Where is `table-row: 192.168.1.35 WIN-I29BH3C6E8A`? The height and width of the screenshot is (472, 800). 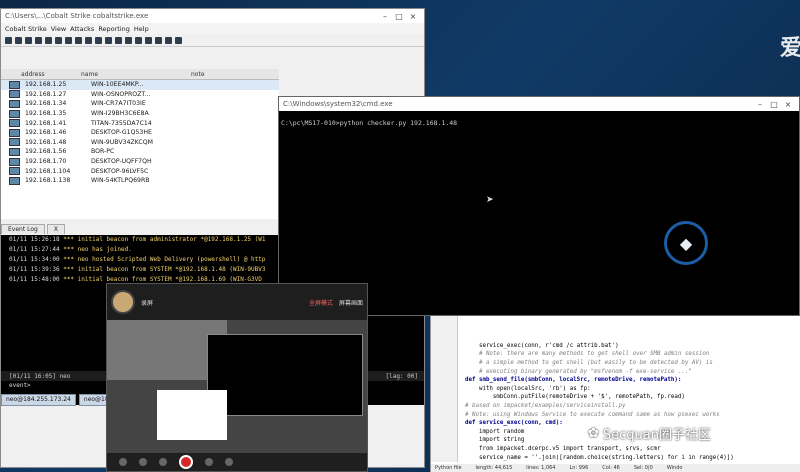 table-row: 192.168.1.35 WIN-I29BH3C6E8A is located at coordinates (140, 114).